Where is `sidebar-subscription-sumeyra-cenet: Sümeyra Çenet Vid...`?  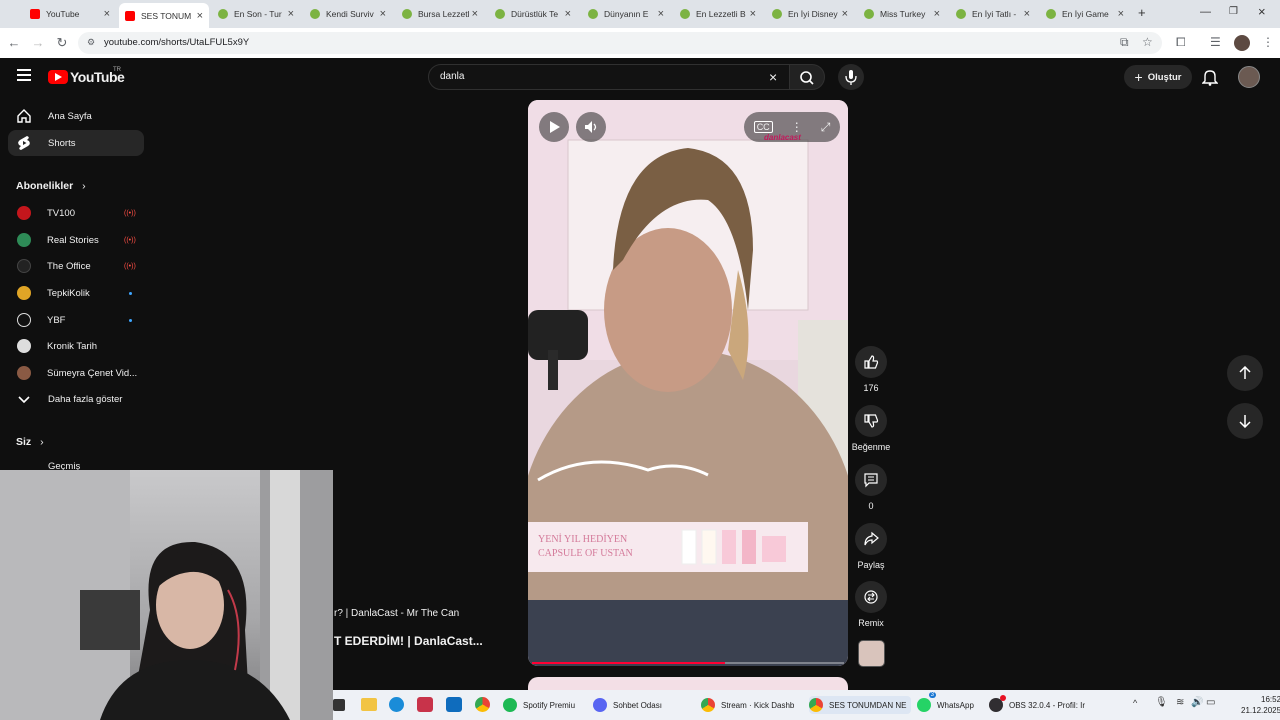
sidebar-subscription-sumeyra-cenet: Sümeyra Çenet Vid... is located at coordinates (76, 373).